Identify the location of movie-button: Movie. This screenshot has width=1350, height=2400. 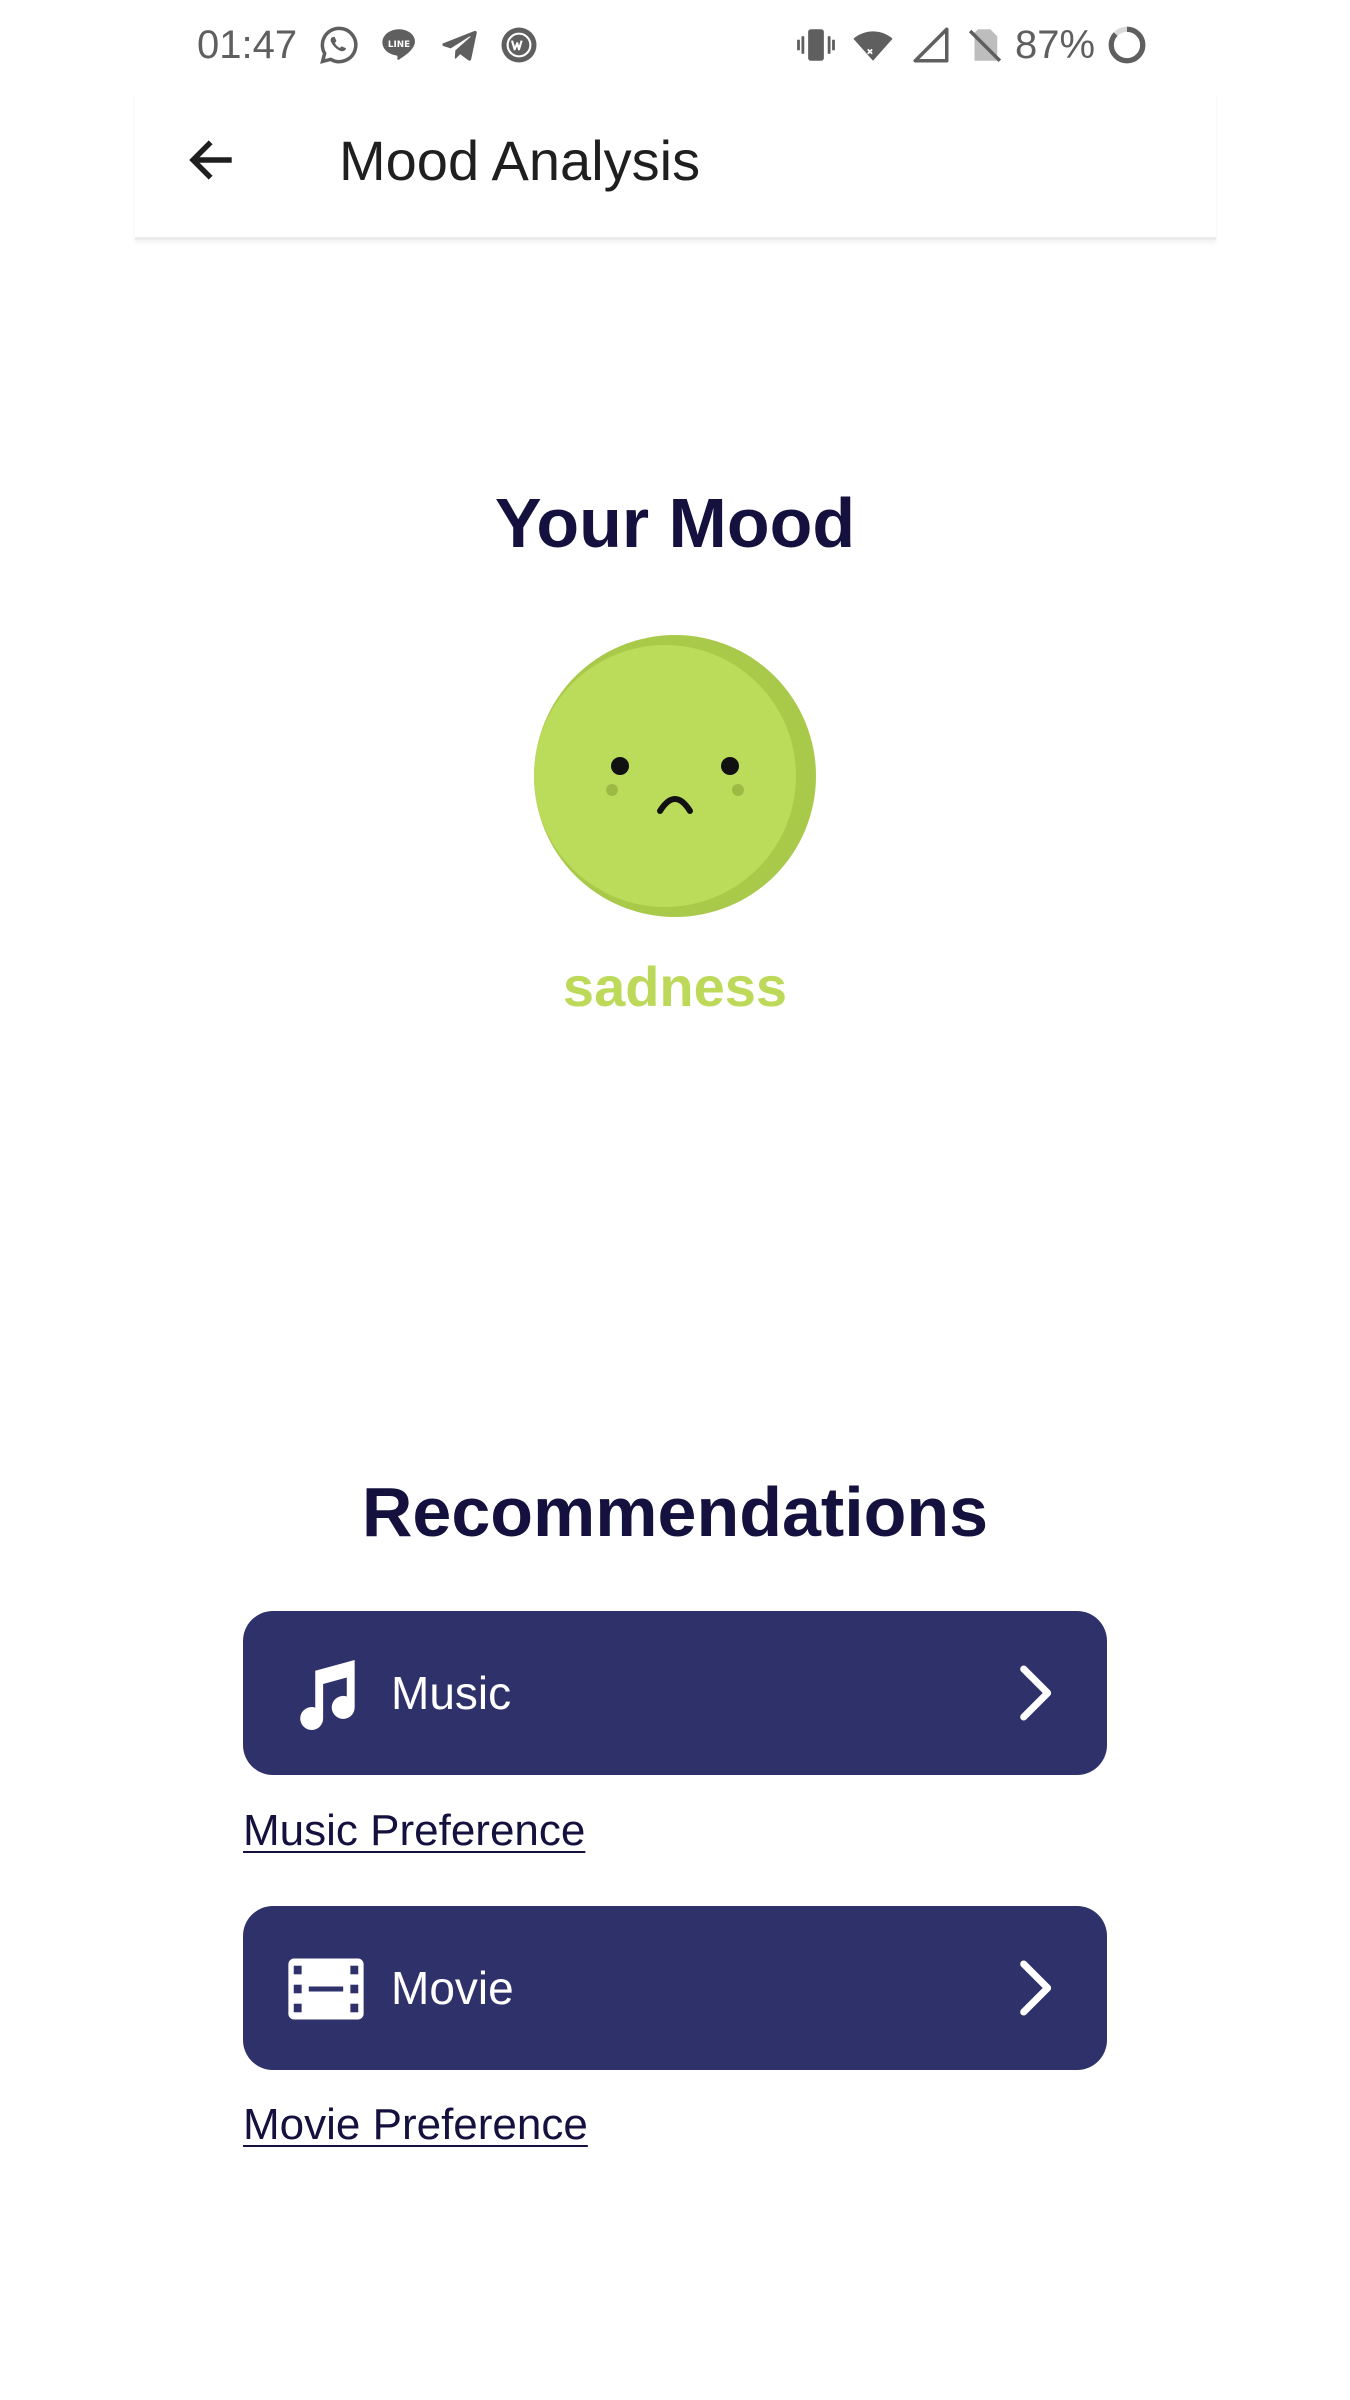
(675, 1988).